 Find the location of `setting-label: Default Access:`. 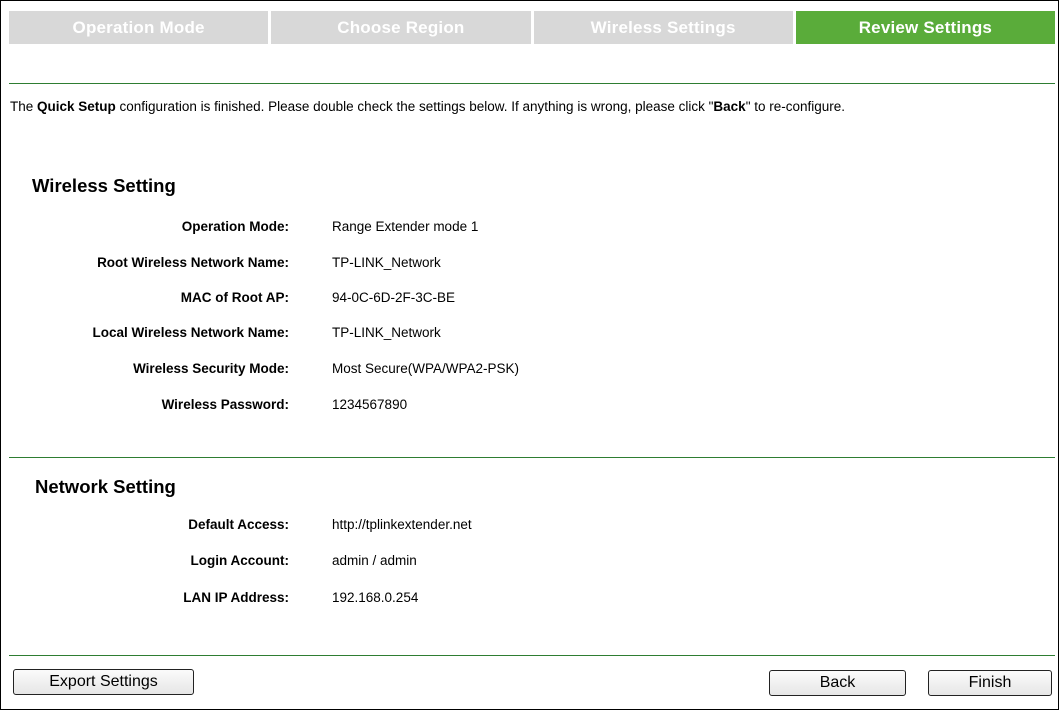

setting-label: Default Access: is located at coordinates (238, 524).